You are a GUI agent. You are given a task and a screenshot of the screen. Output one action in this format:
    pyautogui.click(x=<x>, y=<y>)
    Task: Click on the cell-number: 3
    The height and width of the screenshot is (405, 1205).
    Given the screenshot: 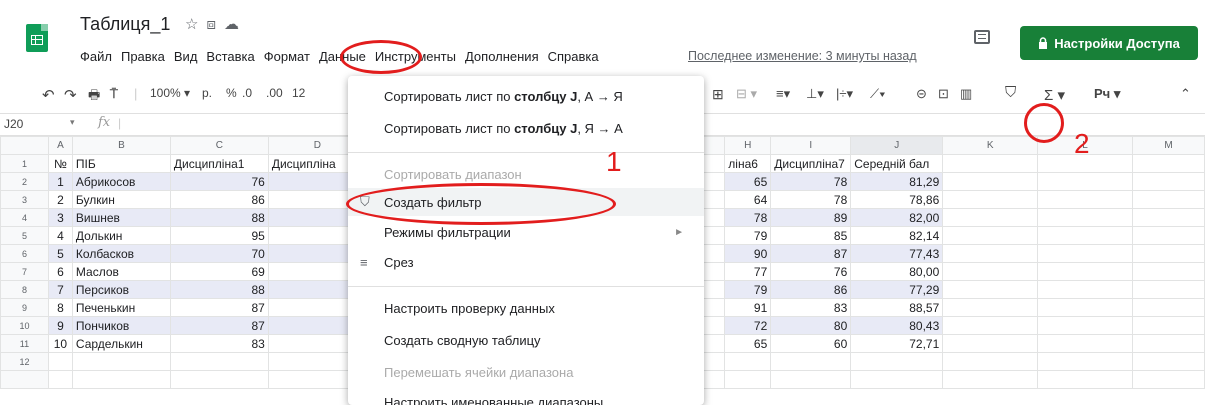 What is the action you would take?
    pyautogui.click(x=60, y=217)
    